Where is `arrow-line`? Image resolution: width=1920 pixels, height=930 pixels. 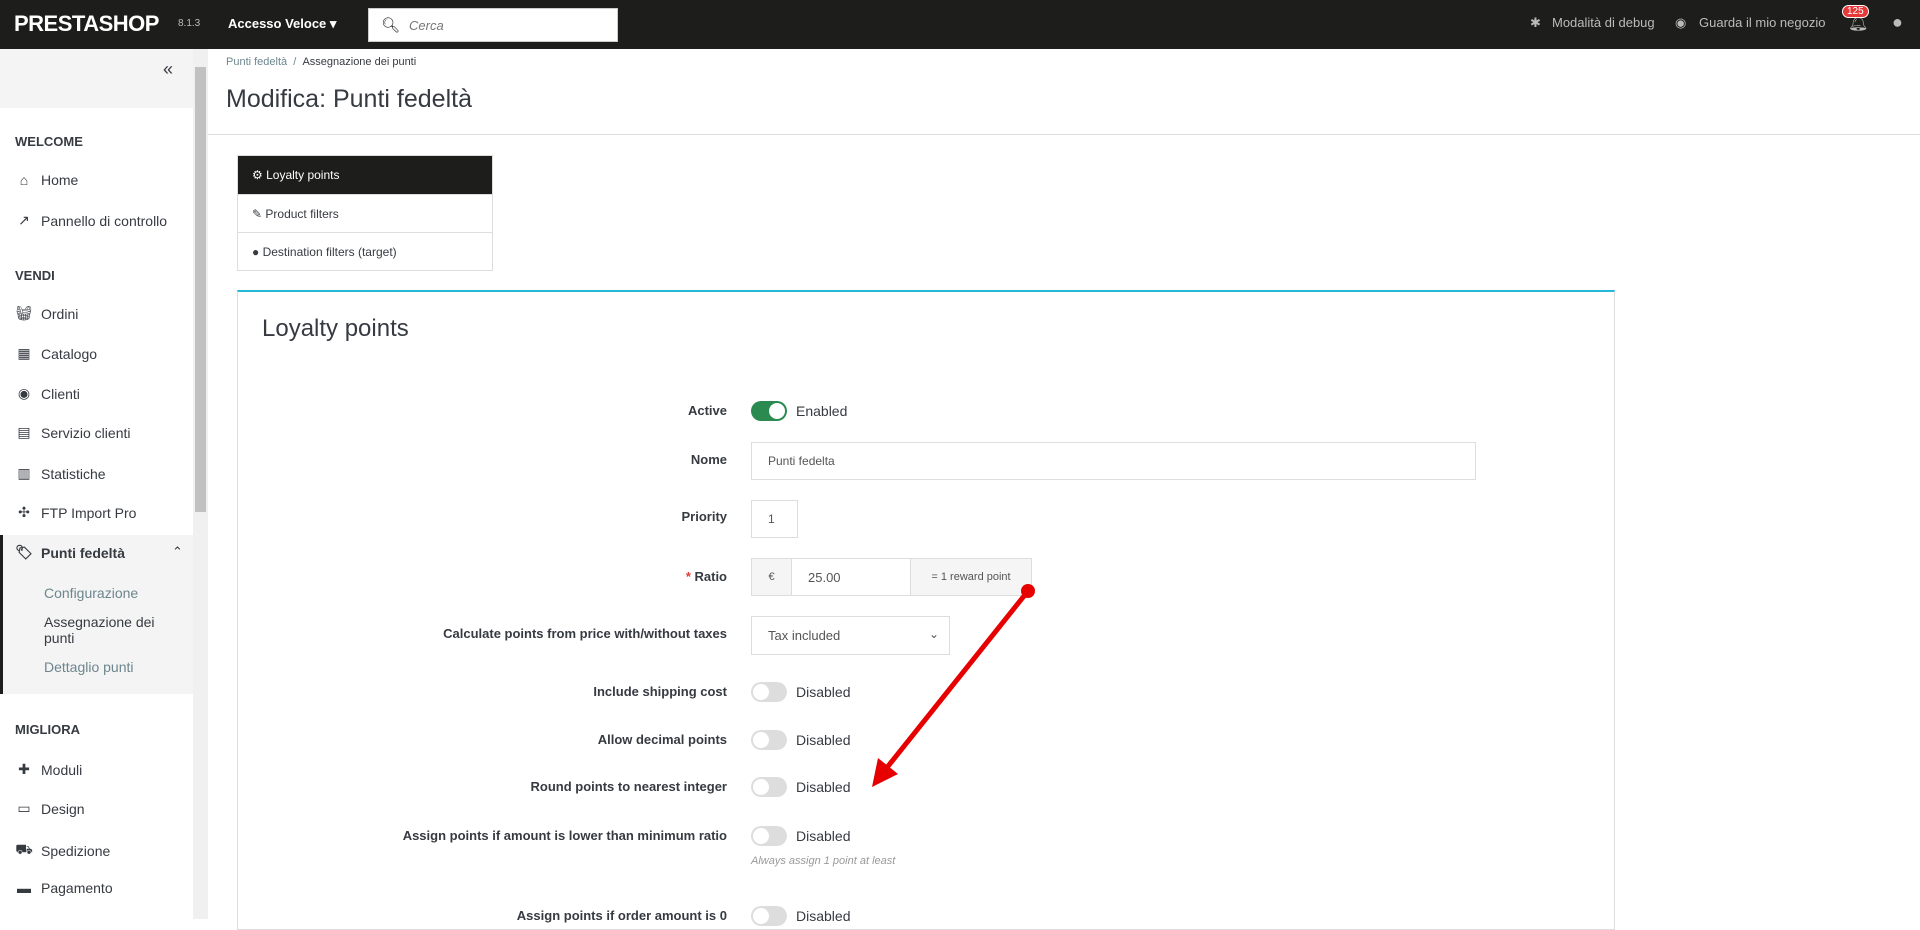
arrow-line is located at coordinates (956, 680).